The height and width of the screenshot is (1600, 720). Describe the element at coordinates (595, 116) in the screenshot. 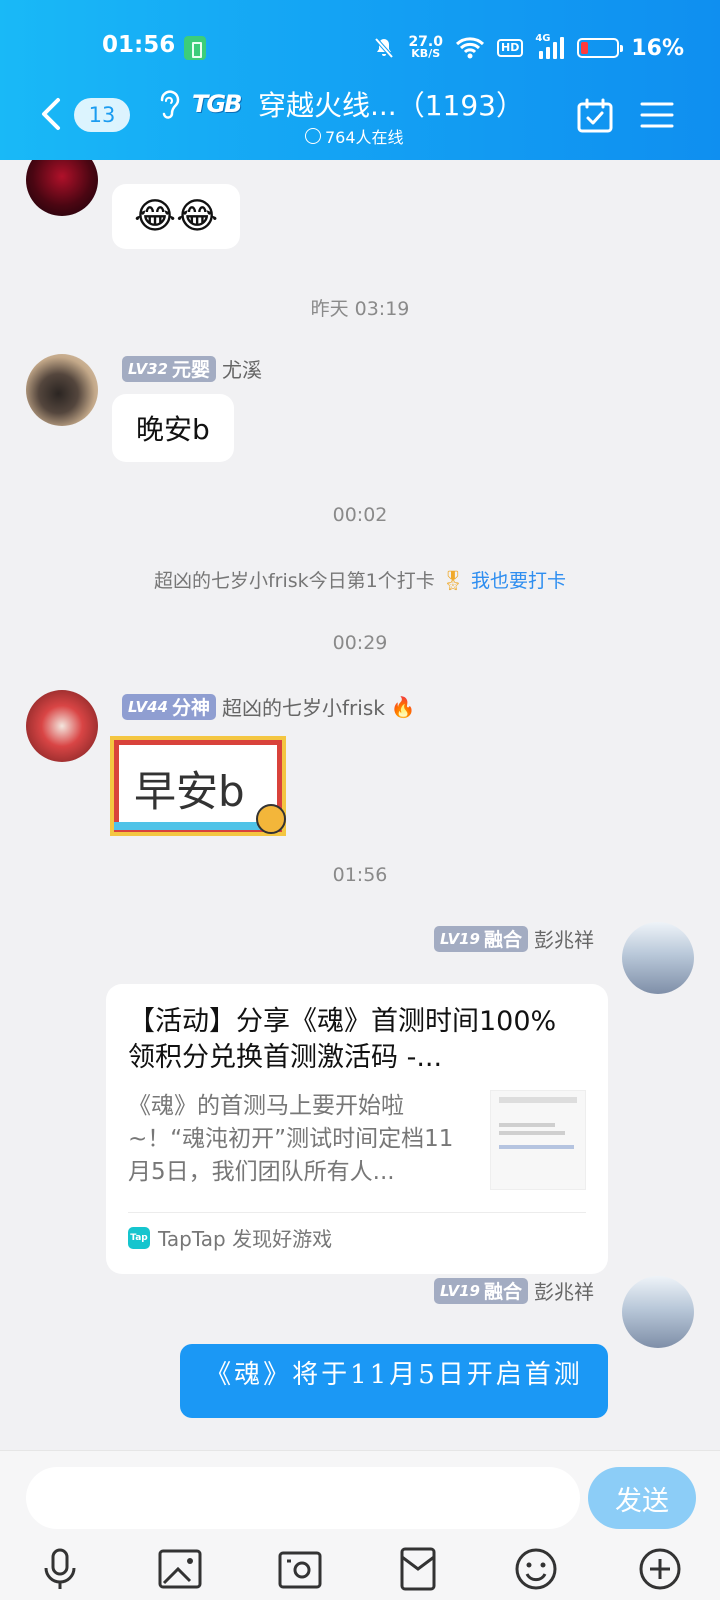

I see `calendar-check-icon` at that location.